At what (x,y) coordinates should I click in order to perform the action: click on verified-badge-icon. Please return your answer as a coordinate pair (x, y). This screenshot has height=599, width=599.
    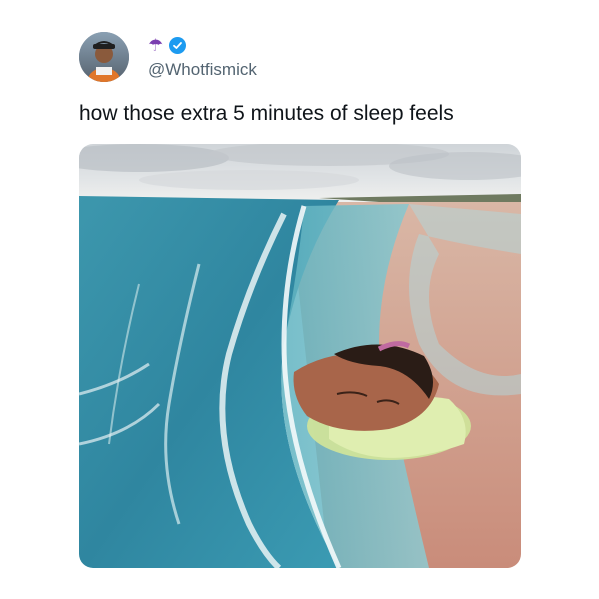
    Looking at the image, I should click on (178, 45).